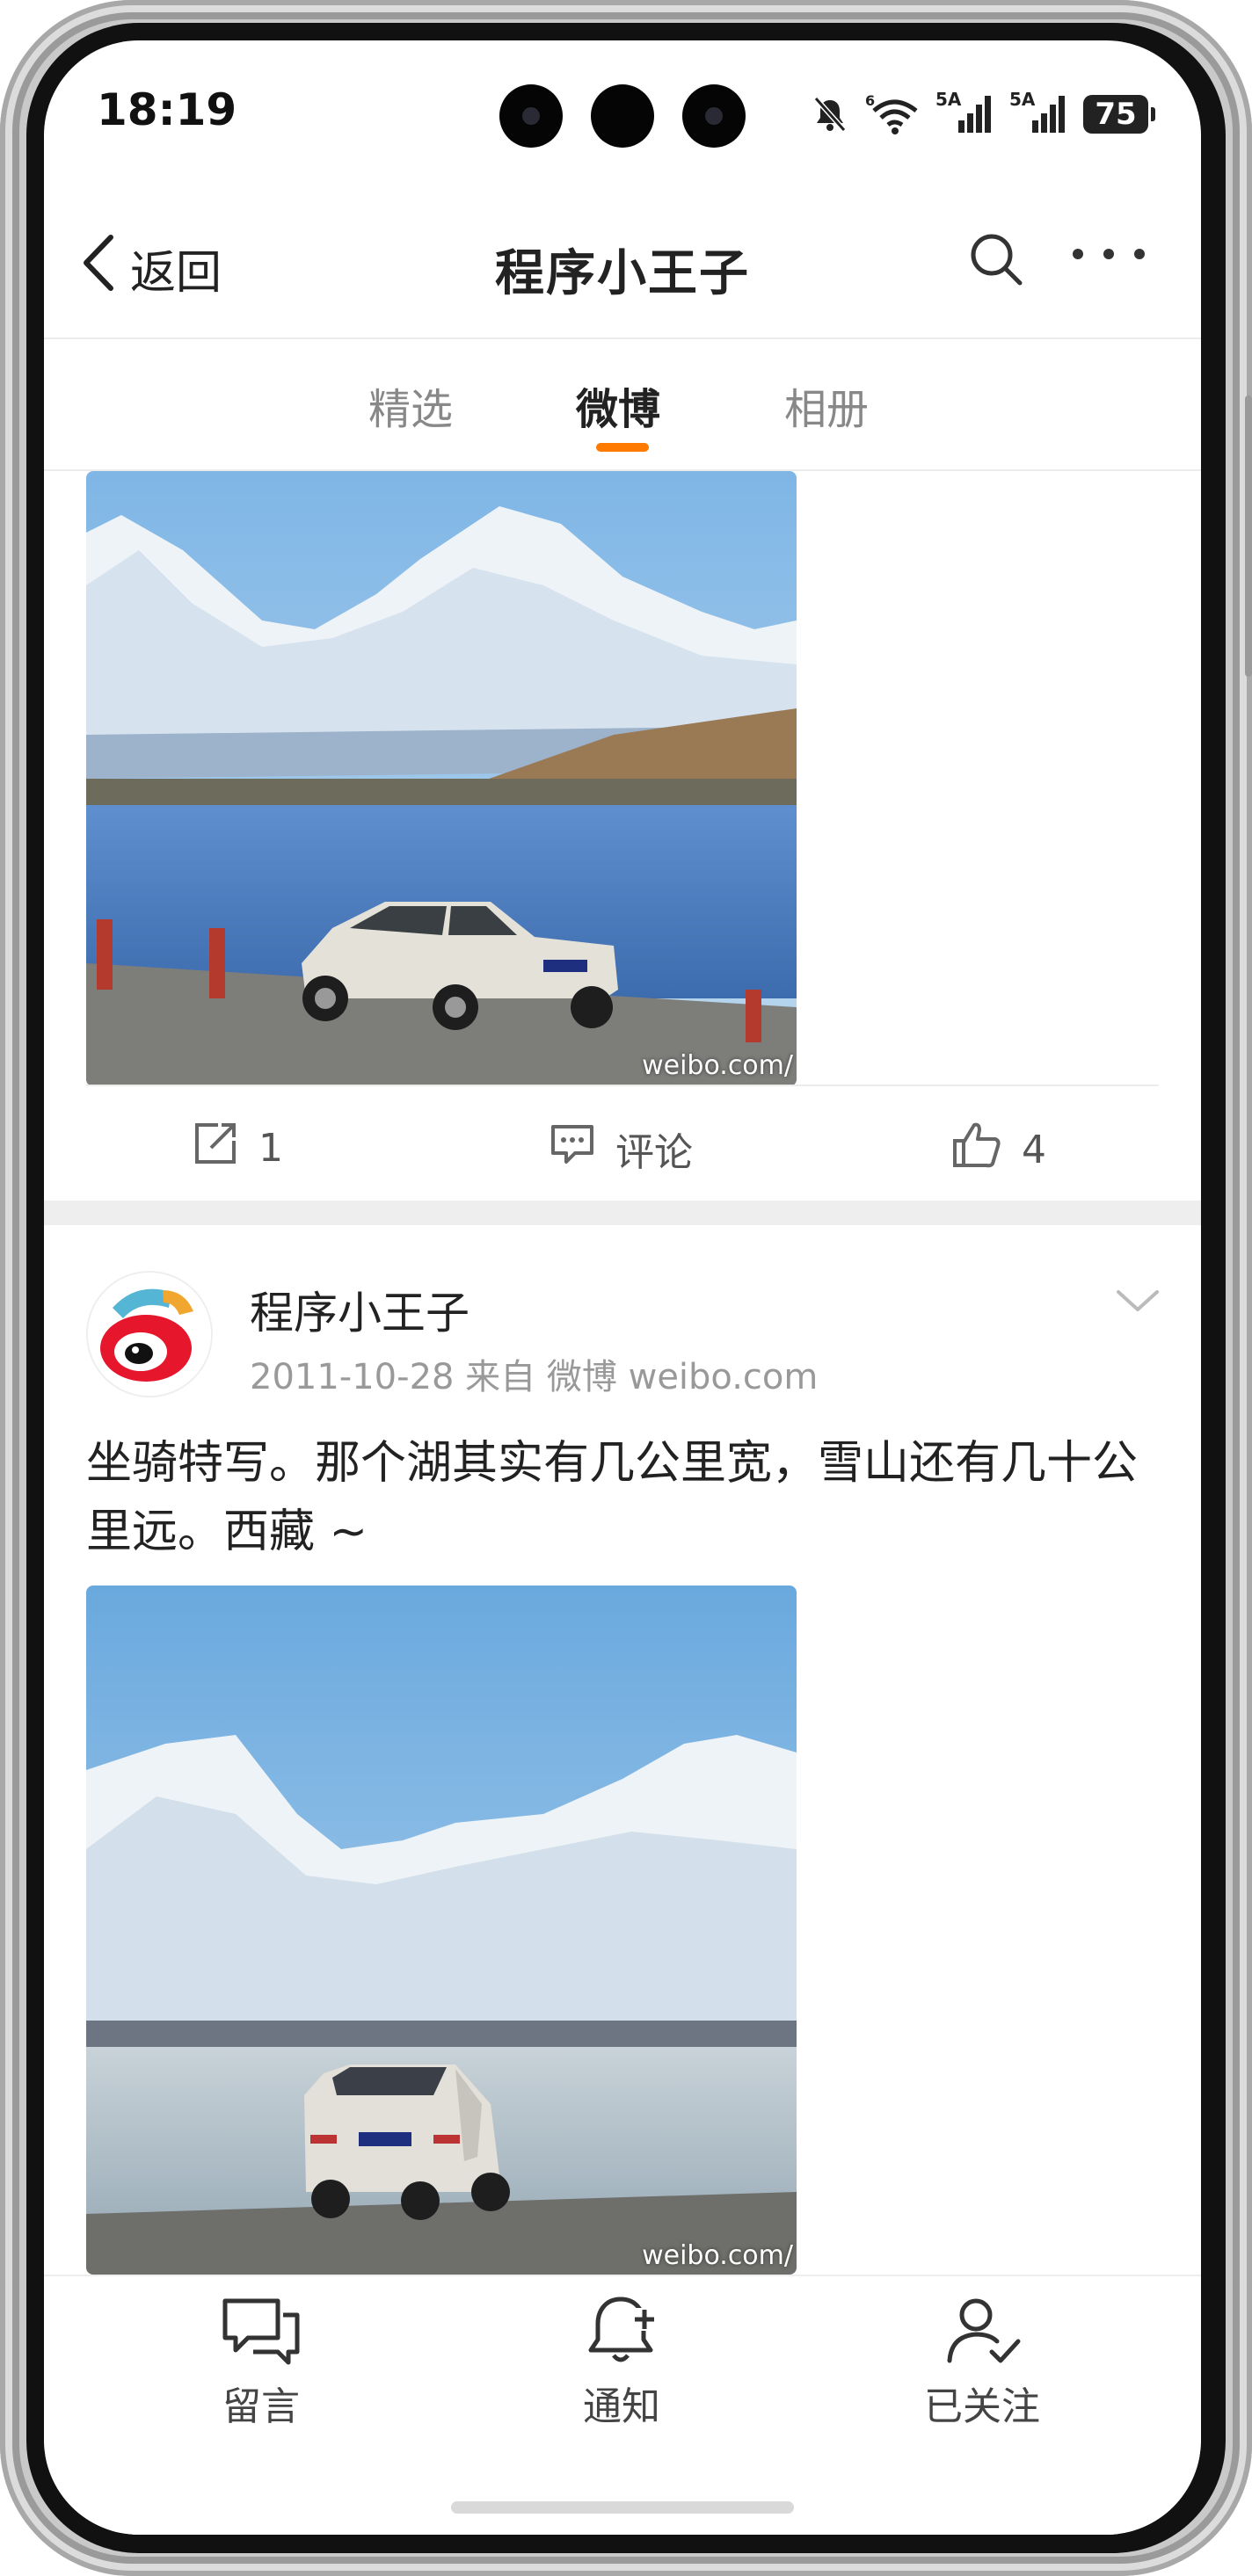  What do you see at coordinates (1248, 536) in the screenshot?
I see `volume-button` at bounding box center [1248, 536].